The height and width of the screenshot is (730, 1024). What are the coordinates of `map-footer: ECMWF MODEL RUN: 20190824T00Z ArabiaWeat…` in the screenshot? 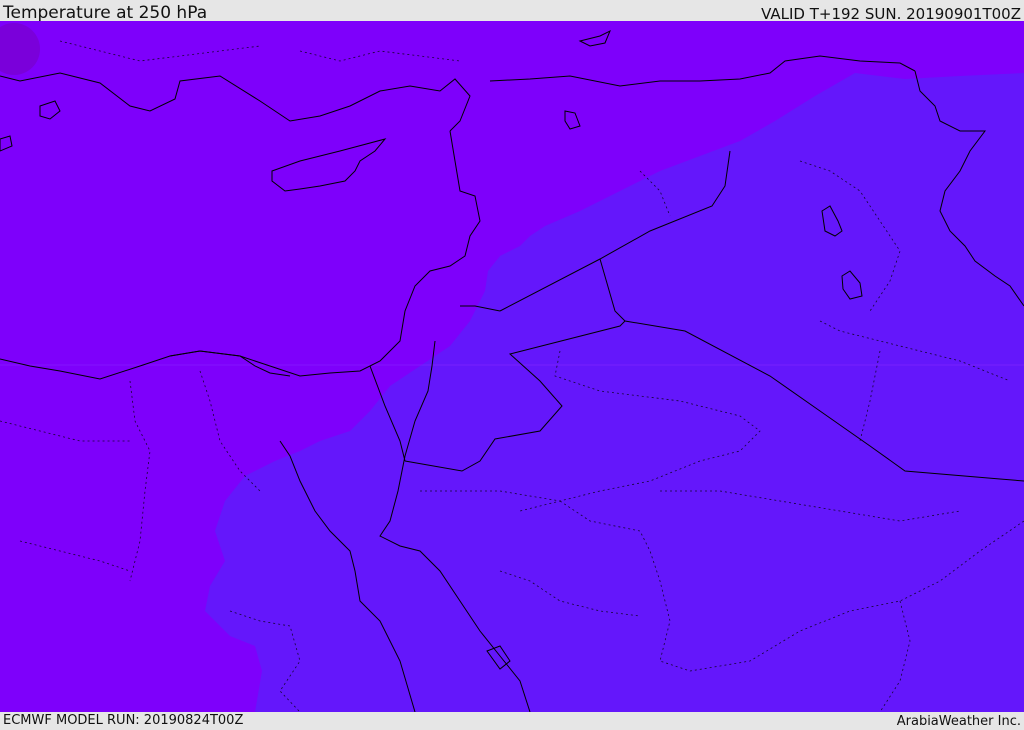 It's located at (512, 720).